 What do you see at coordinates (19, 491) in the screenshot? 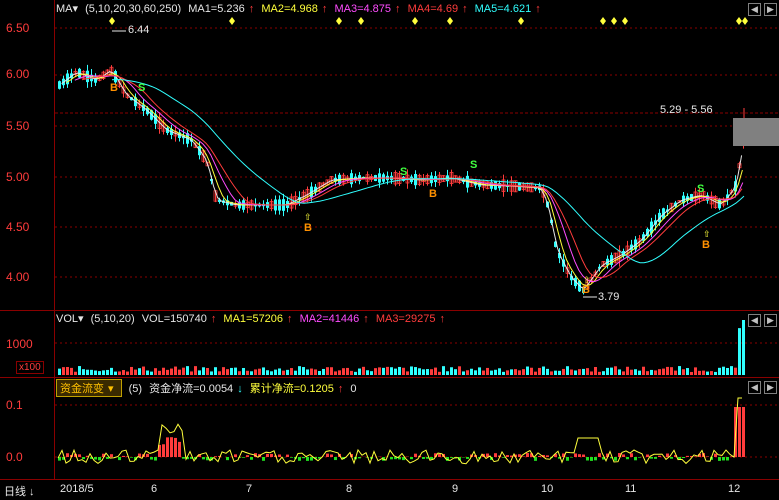
I see `period-selector: 日线 ↓` at bounding box center [19, 491].